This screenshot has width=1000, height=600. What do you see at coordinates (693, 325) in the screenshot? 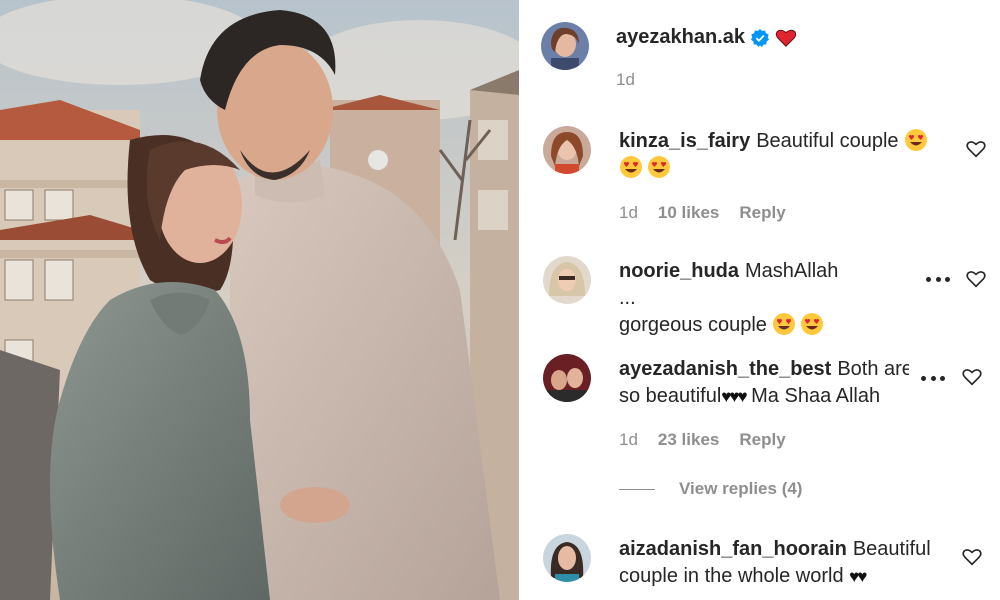
I see `comment-text-line2: gorgeous couple` at bounding box center [693, 325].